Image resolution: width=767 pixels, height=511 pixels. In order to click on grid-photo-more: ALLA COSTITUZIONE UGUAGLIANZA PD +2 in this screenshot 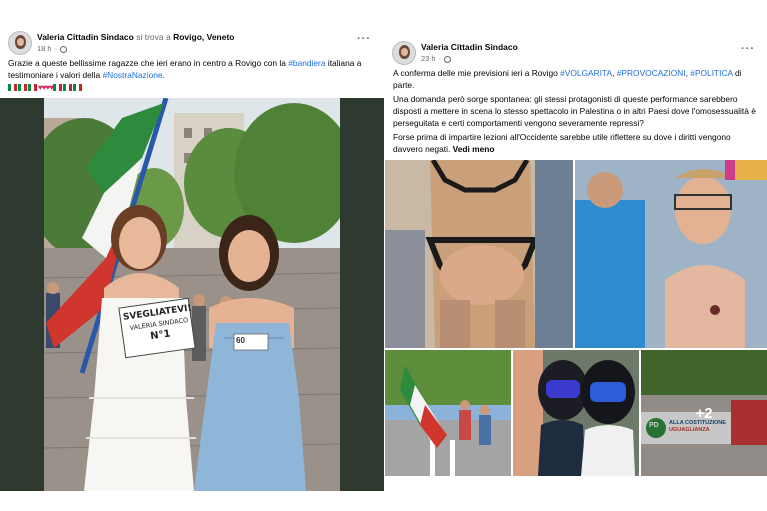, I will do `click(704, 413)`.